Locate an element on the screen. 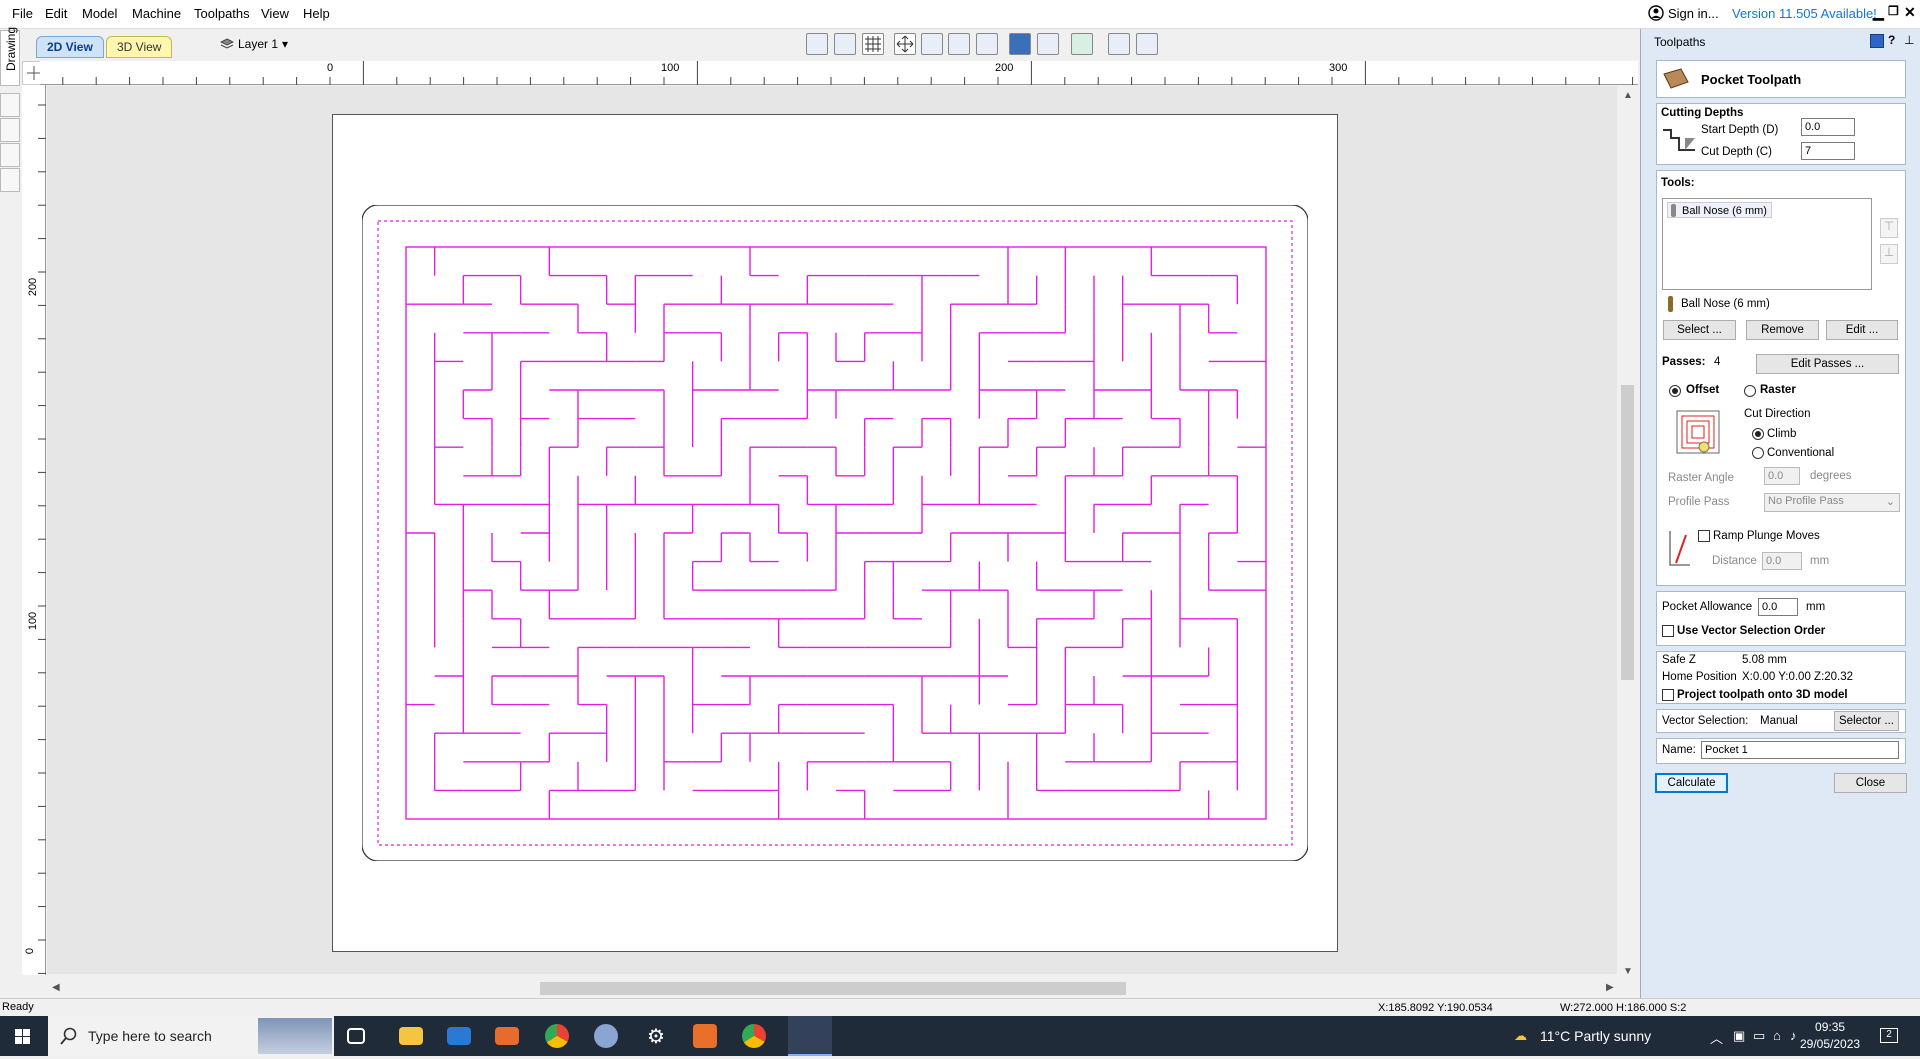  climb-radio is located at coordinates (1758, 434).